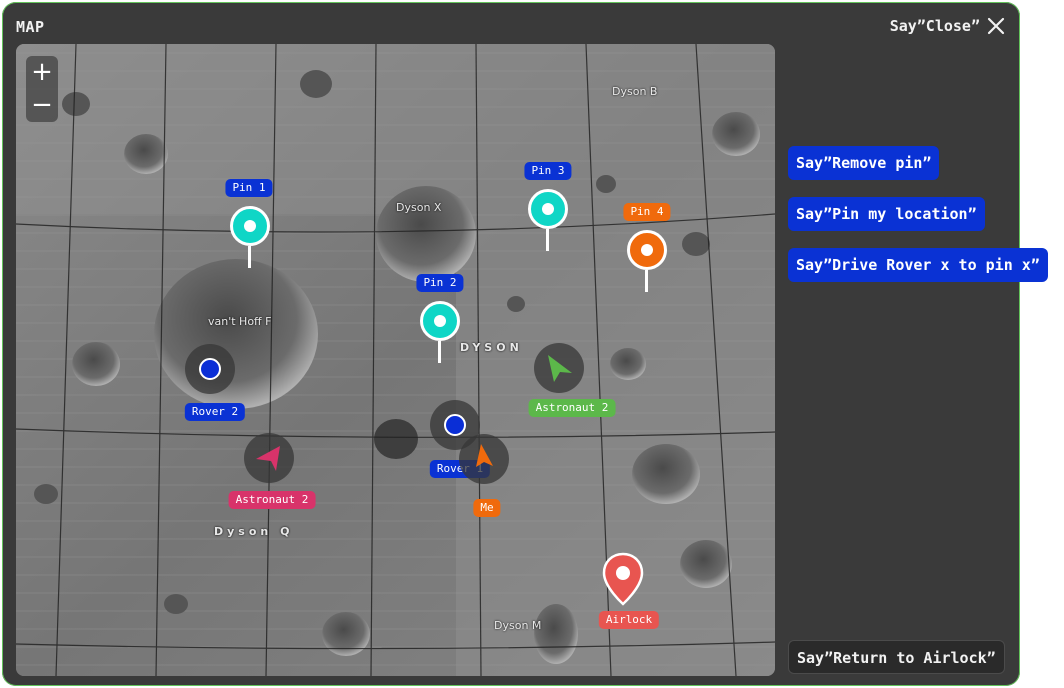 This screenshot has height=688, width=1064. I want to click on pin-4-tag: Pin 4, so click(647, 212).